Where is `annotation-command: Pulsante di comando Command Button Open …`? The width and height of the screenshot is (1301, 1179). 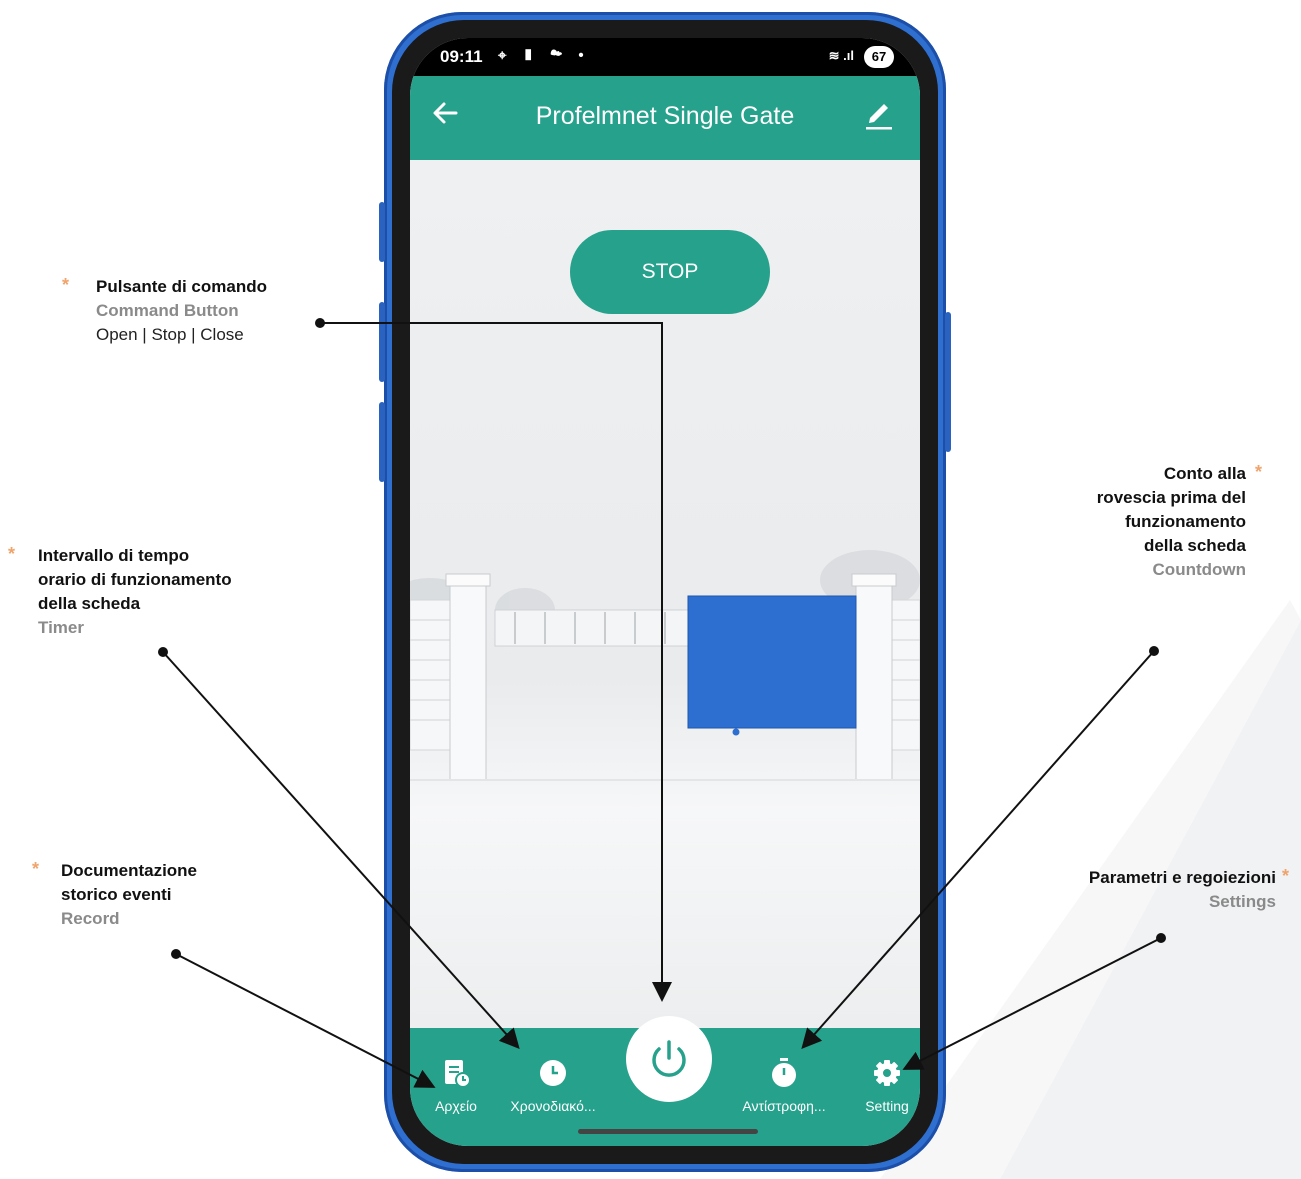 annotation-command: Pulsante di comando Command Button Open … is located at coordinates (181, 311).